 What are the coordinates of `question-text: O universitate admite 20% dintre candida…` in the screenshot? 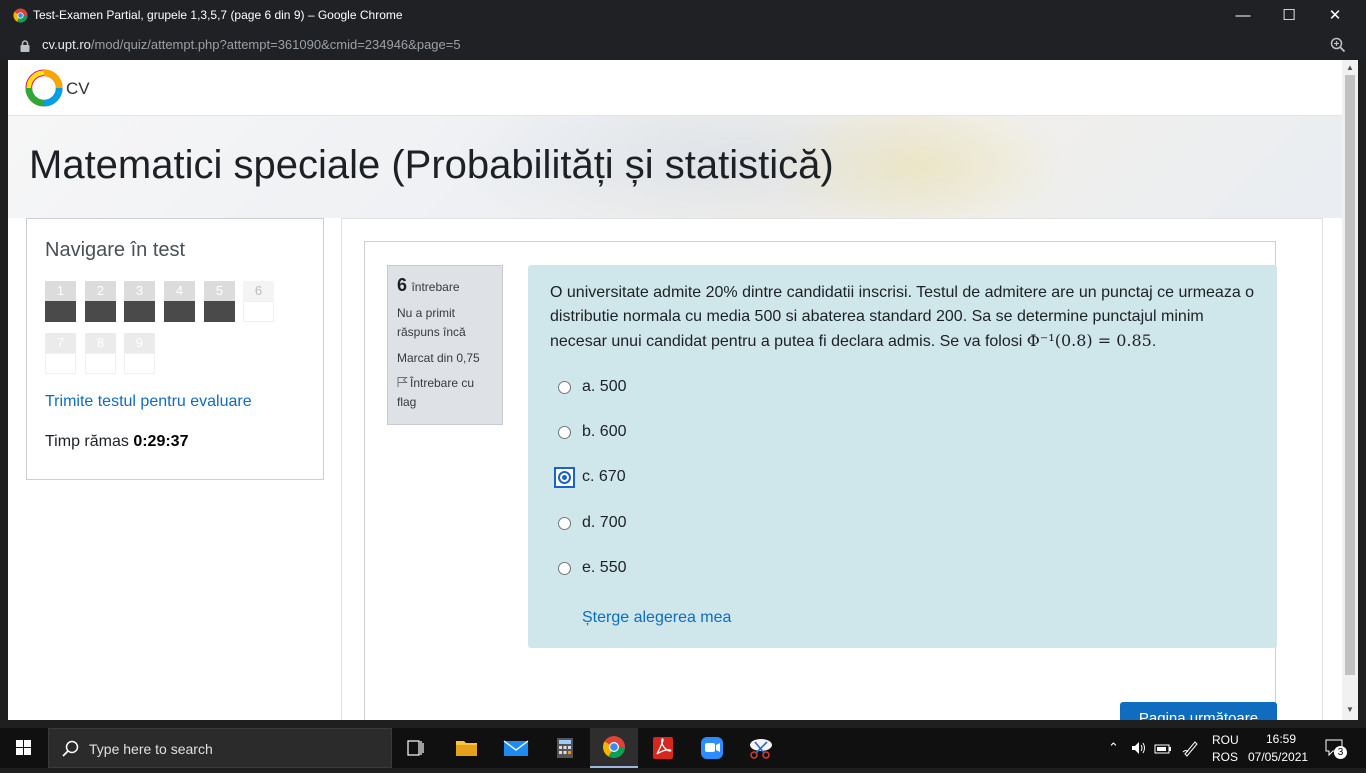 It's located at (902, 317).